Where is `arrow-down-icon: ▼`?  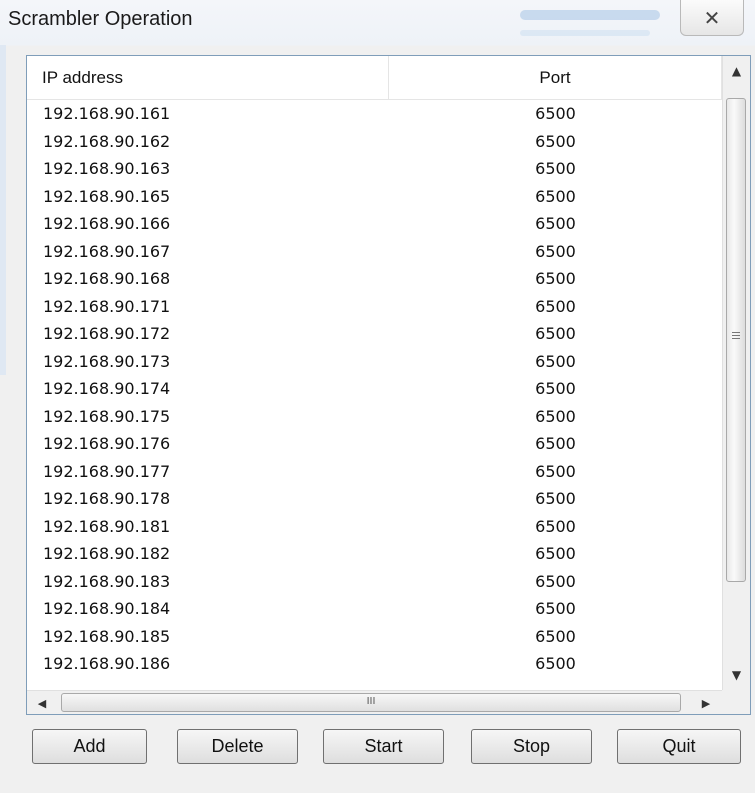
arrow-down-icon: ▼ is located at coordinates (736, 675).